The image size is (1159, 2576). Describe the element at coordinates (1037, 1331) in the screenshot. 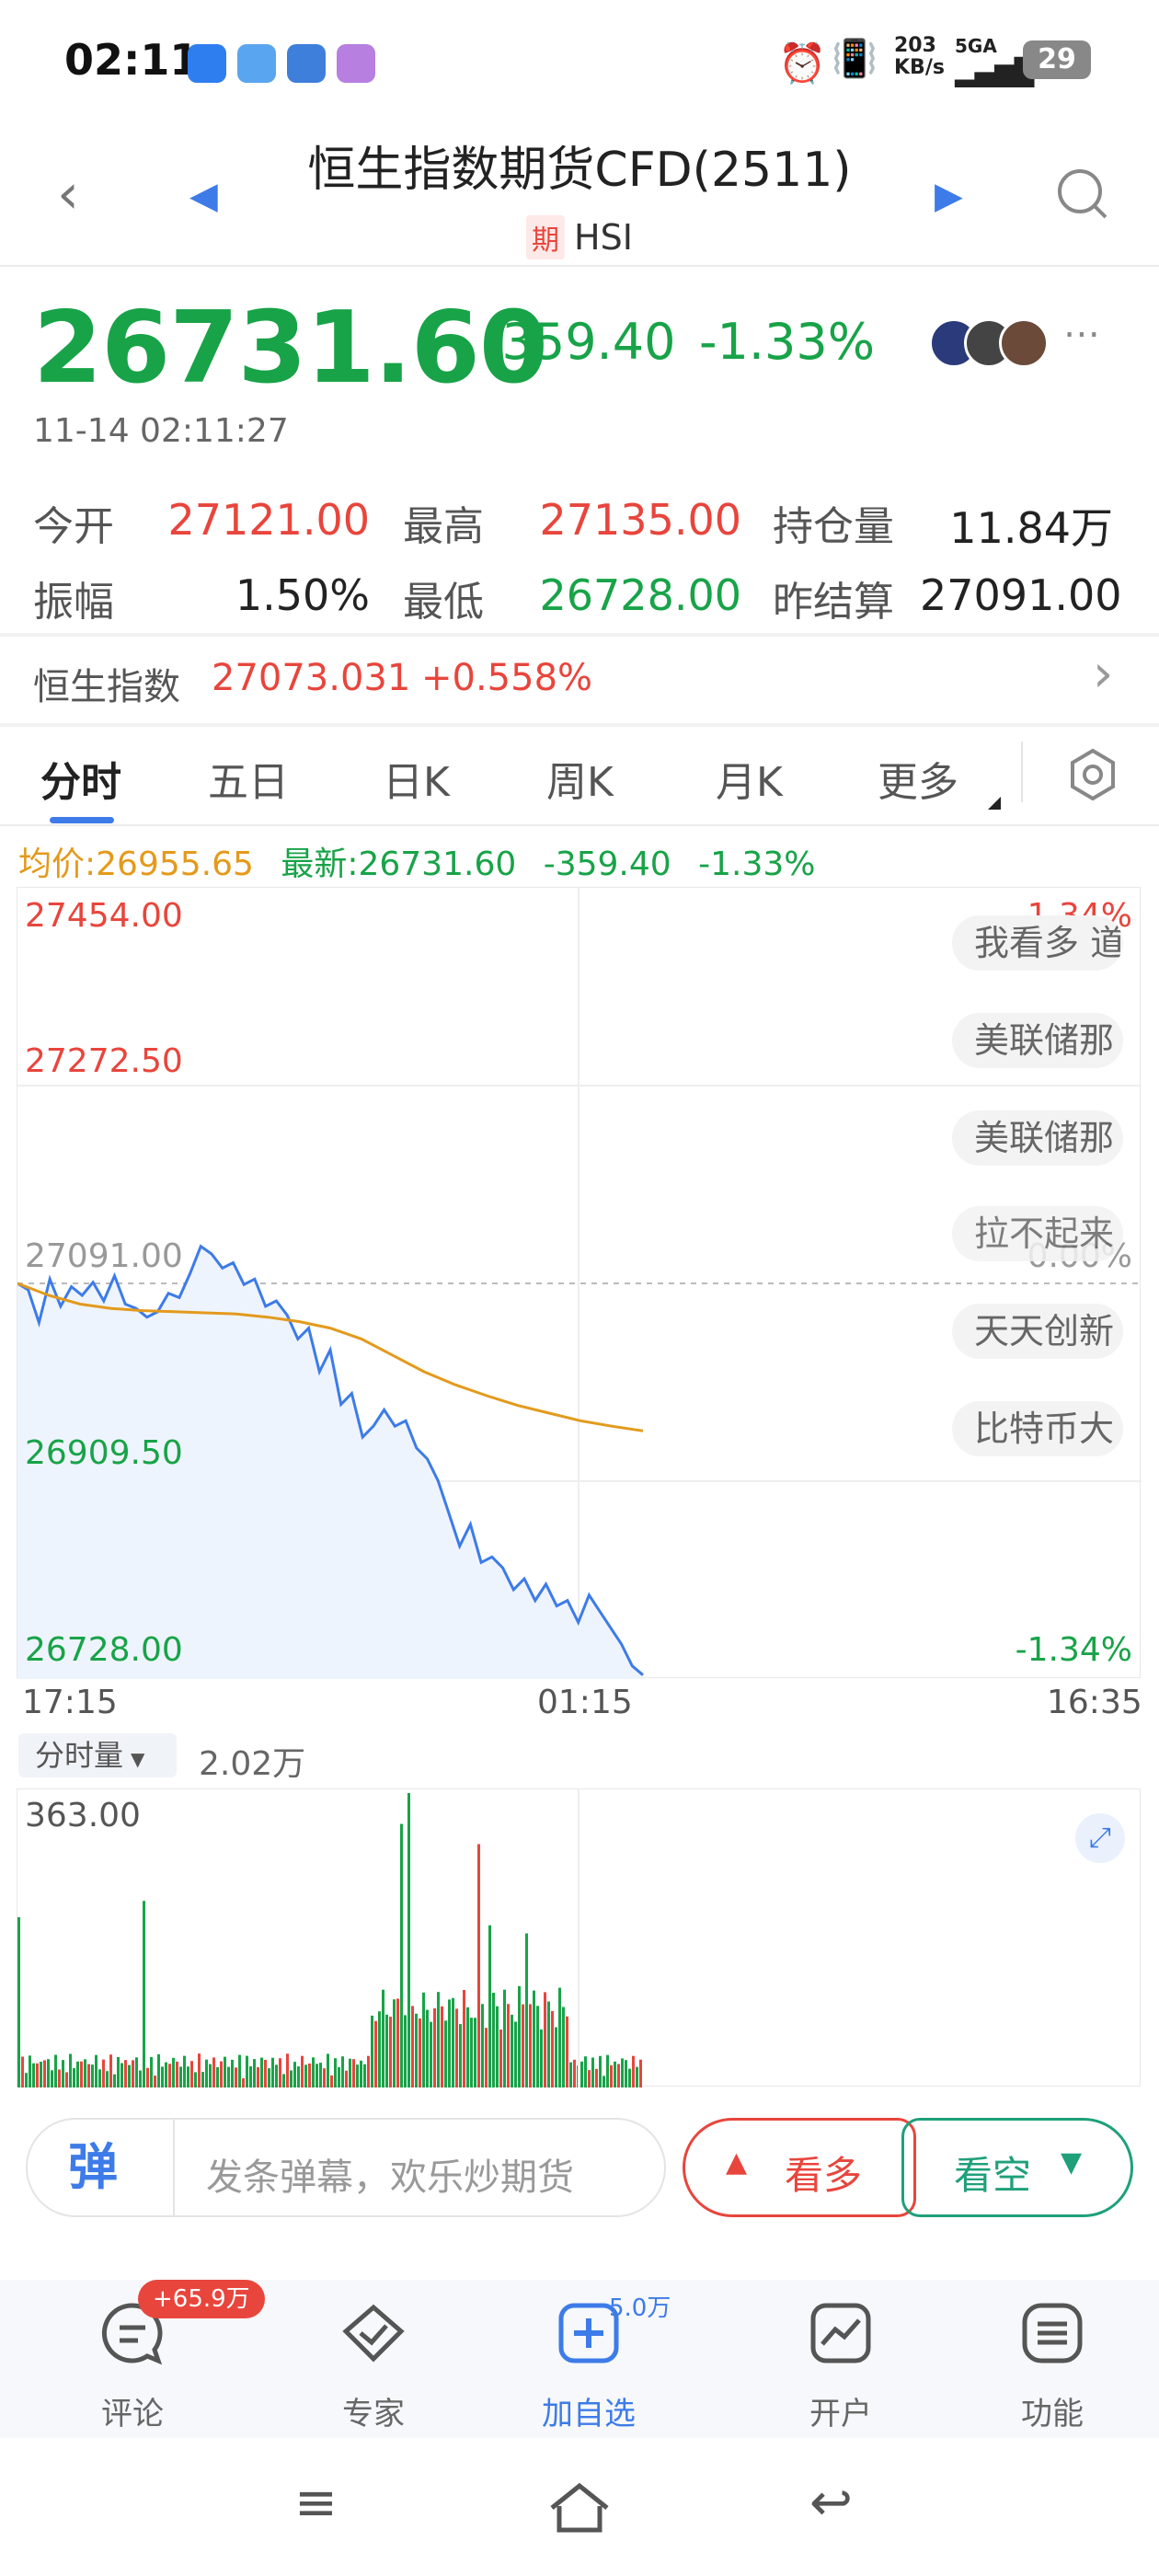

I see `danmaku-bubble: 天天创新` at that location.